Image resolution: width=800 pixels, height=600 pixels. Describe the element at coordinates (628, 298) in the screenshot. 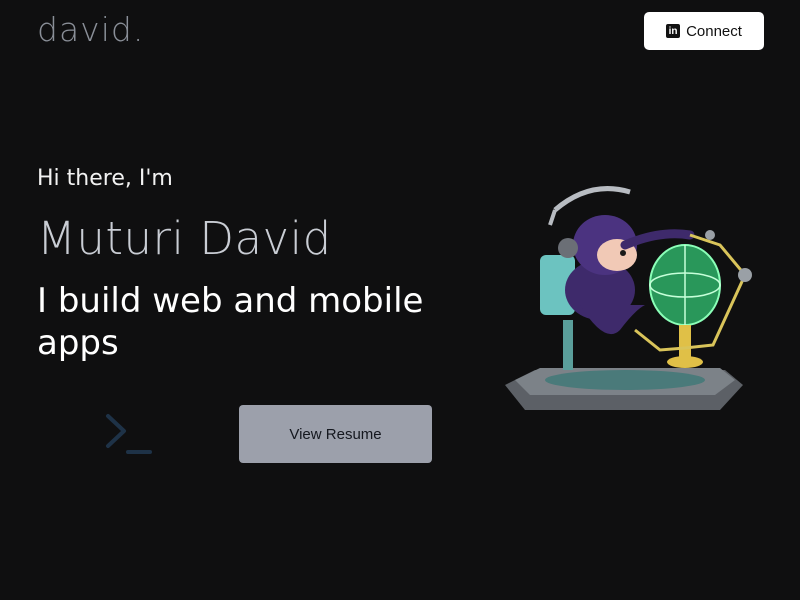

I see `octocat-hologram-illustration` at that location.